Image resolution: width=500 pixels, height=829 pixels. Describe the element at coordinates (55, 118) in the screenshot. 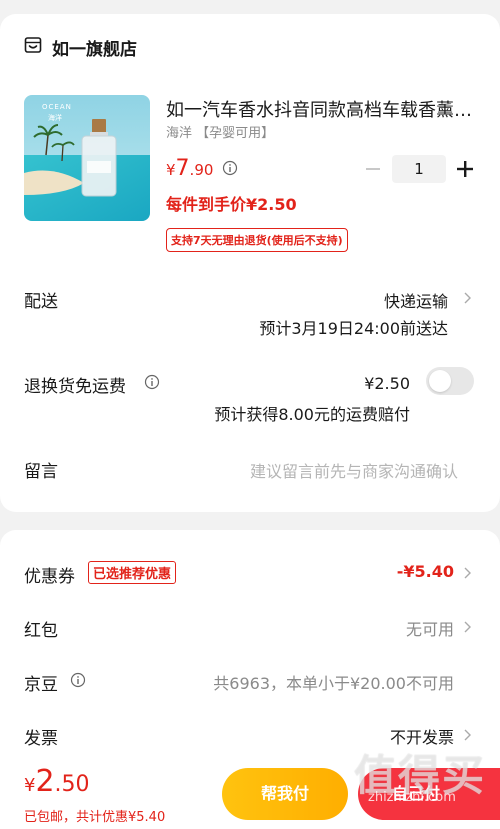

I see `thumbnail-subtitle: 海洋` at that location.